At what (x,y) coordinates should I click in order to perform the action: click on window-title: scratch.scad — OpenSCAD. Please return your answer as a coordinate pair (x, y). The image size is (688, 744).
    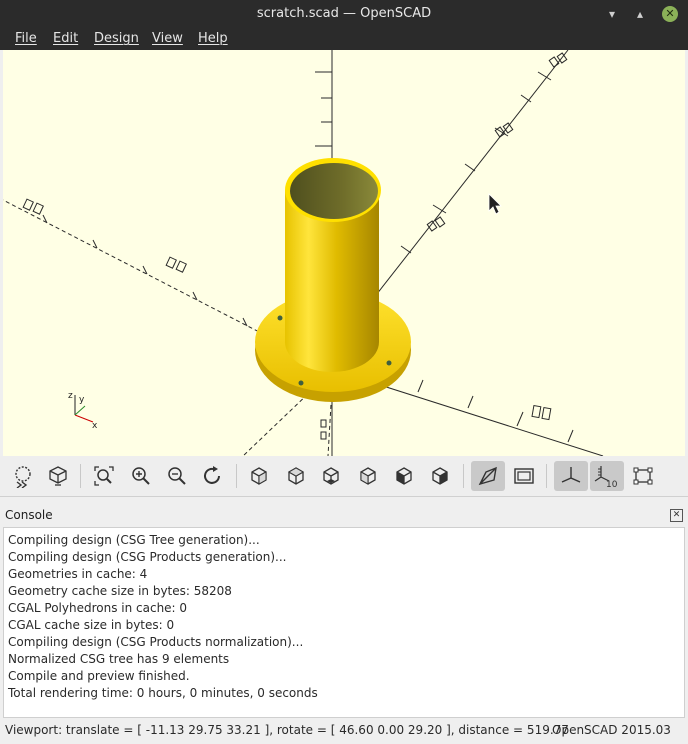
    Looking at the image, I should click on (344, 13).